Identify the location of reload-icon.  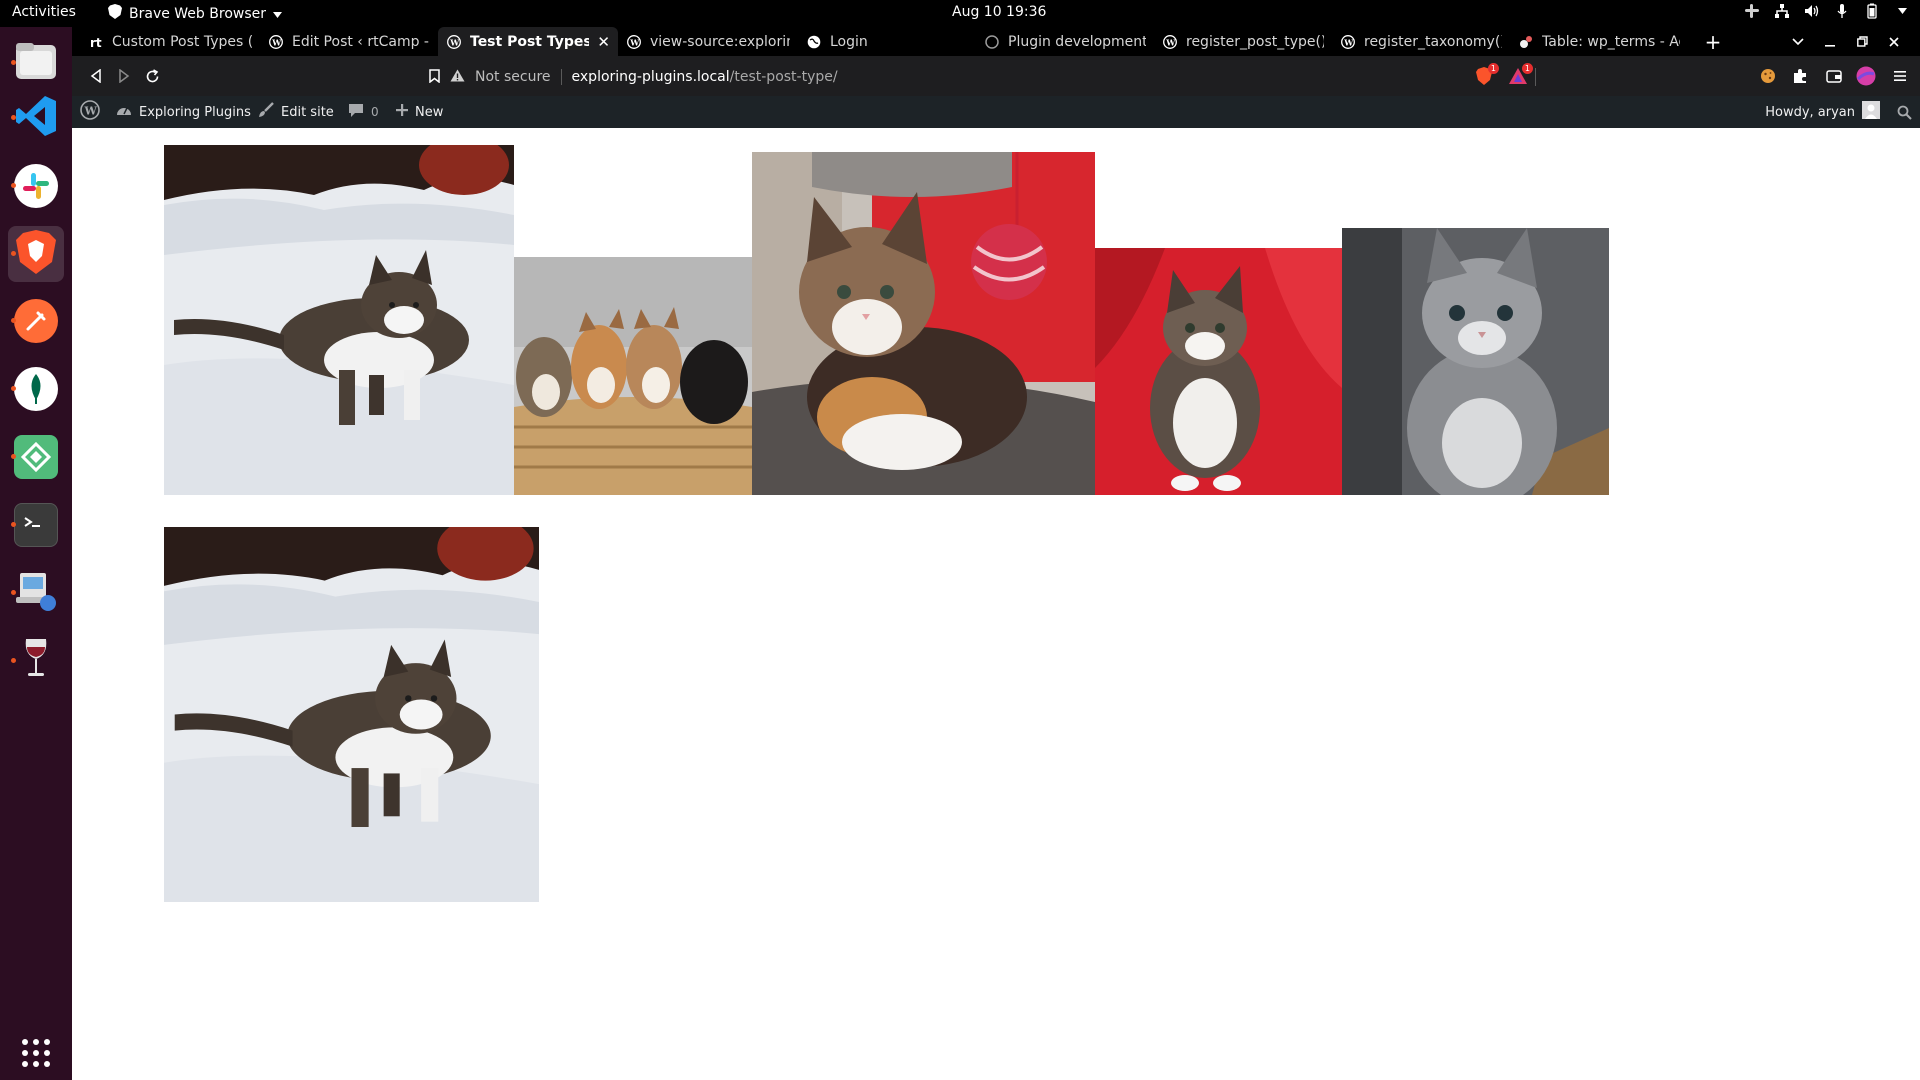
(152, 76).